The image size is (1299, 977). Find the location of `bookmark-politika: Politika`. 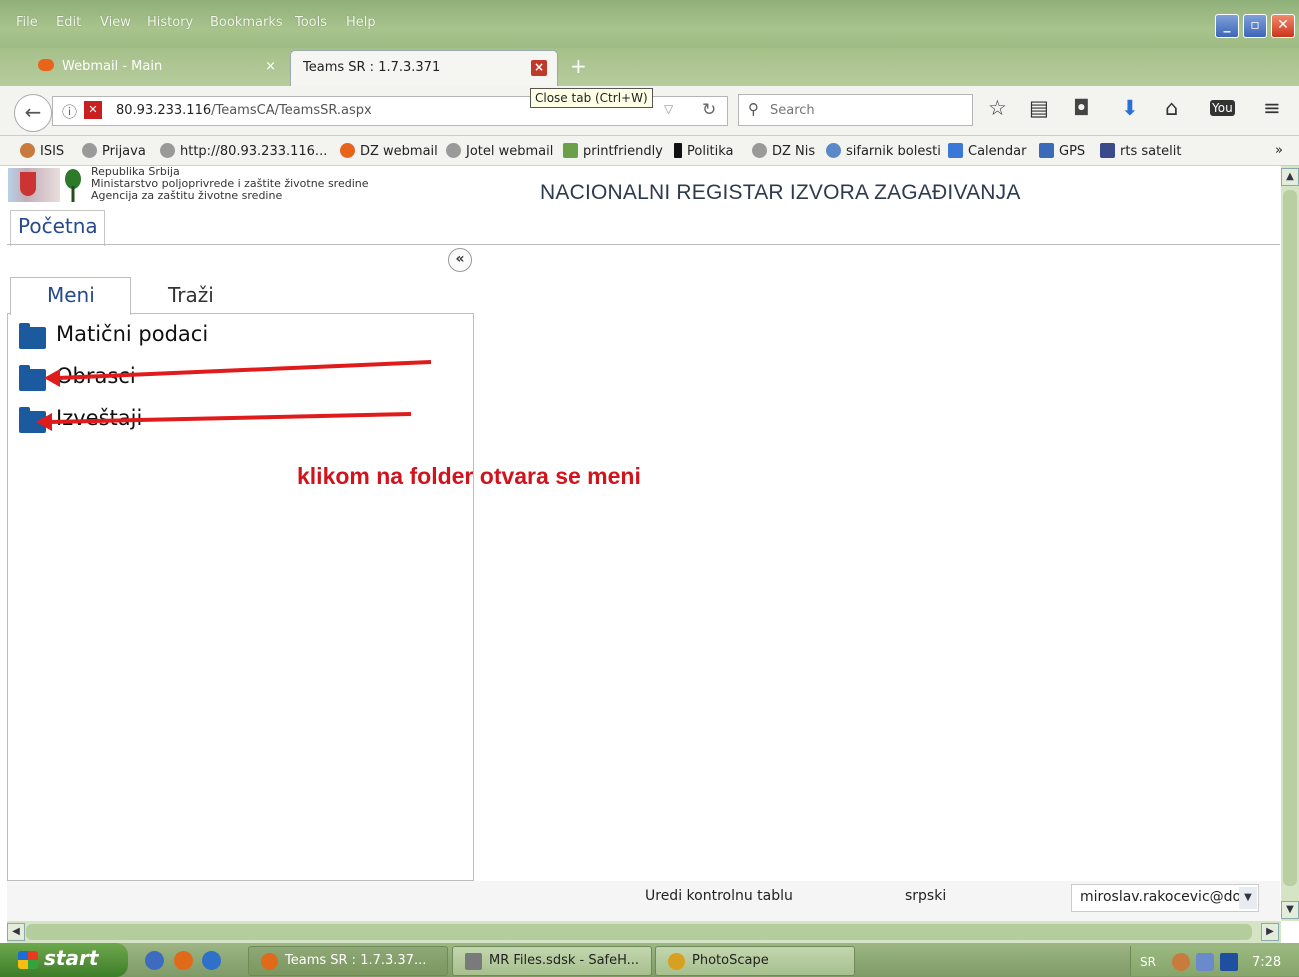

bookmark-politika: Politika is located at coordinates (704, 151).